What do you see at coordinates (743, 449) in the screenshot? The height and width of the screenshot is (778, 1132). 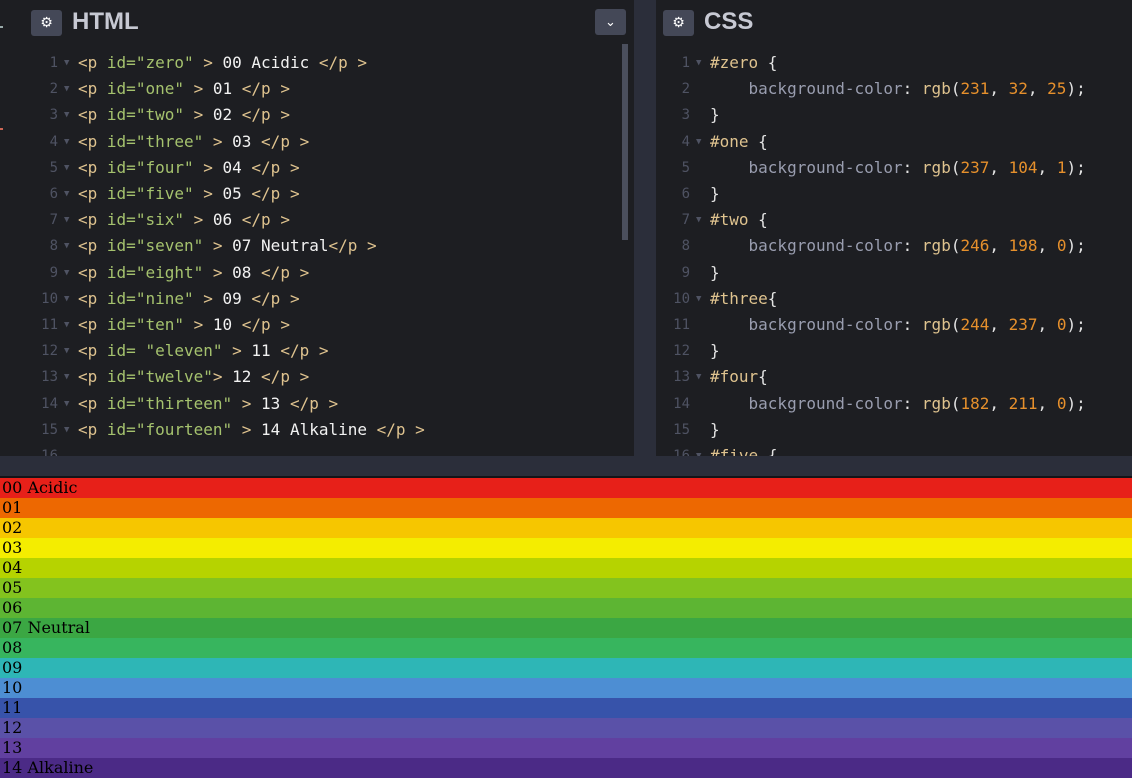 I see `code-text: #five {` at bounding box center [743, 449].